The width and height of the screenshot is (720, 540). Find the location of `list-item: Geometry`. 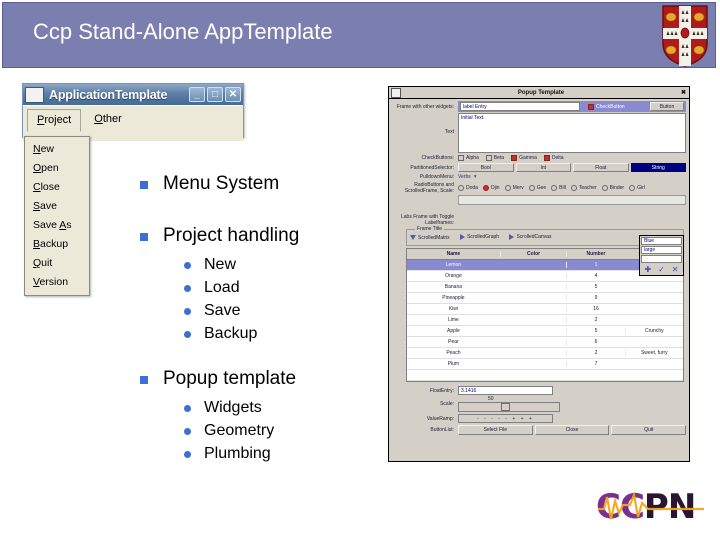

list-item: Geometry is located at coordinates (292, 431).